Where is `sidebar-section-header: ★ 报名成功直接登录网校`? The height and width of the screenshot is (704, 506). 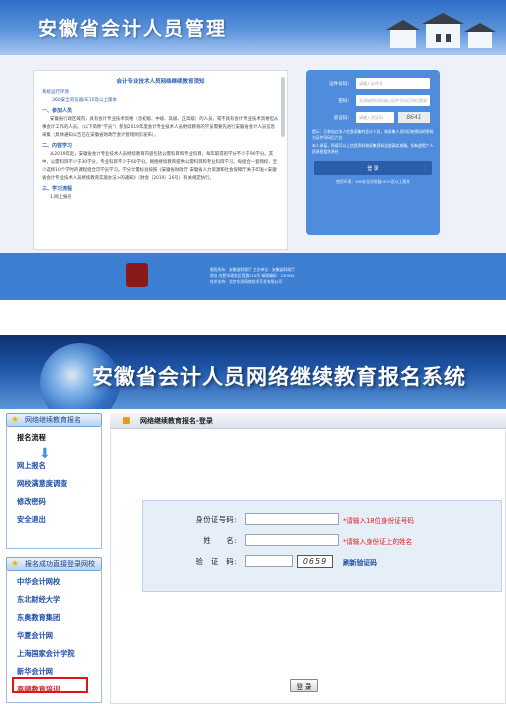
sidebar-section-header: ★ 报名成功直接登录网校 is located at coordinates (54, 564).